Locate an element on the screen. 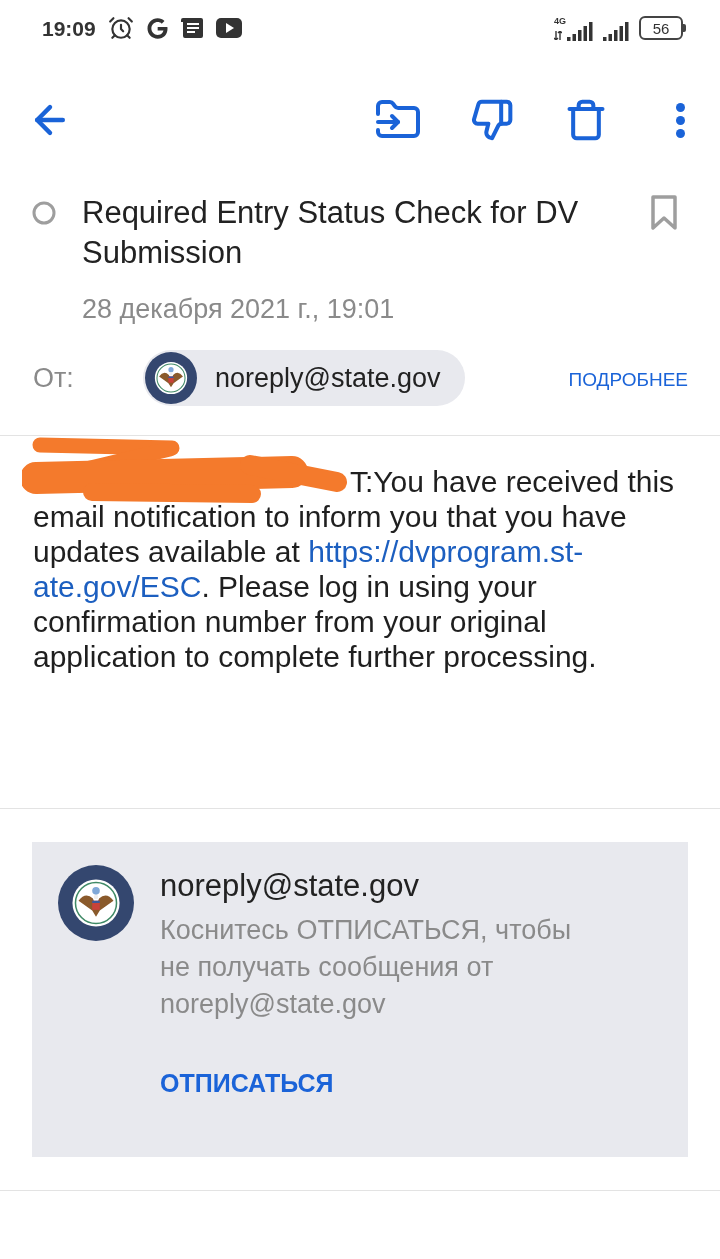 The height and width of the screenshot is (1259, 720). sender-chip: noreply@state.gov is located at coordinates (304, 378).